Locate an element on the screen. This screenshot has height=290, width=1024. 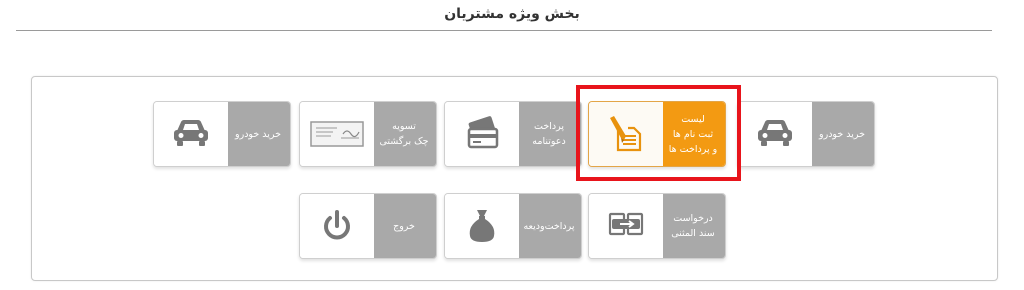
returned-check-line2: چک برگشتی is located at coordinates (404, 141).